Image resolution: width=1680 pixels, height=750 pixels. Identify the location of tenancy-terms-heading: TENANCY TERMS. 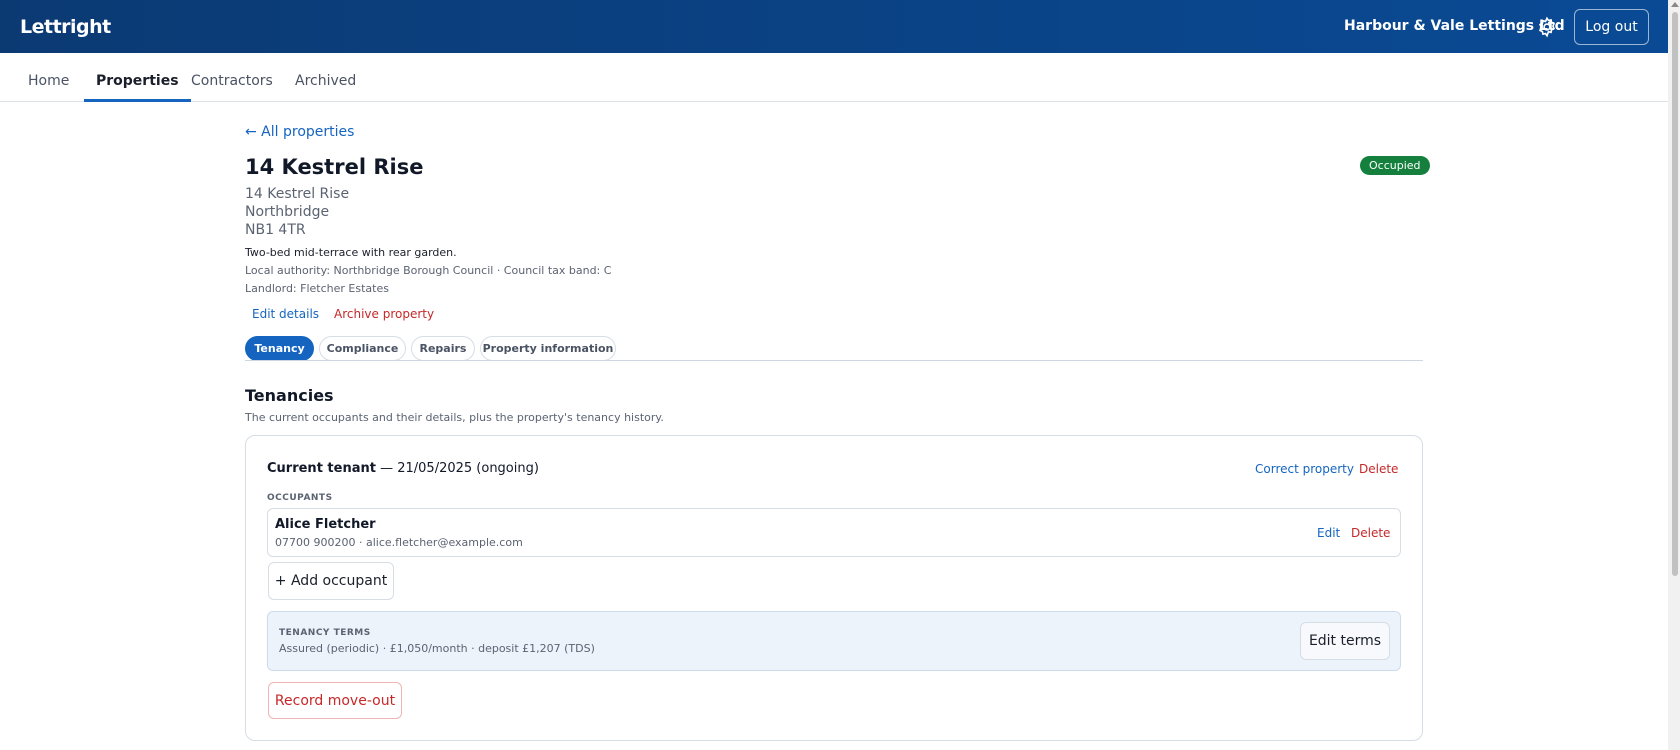
(325, 633).